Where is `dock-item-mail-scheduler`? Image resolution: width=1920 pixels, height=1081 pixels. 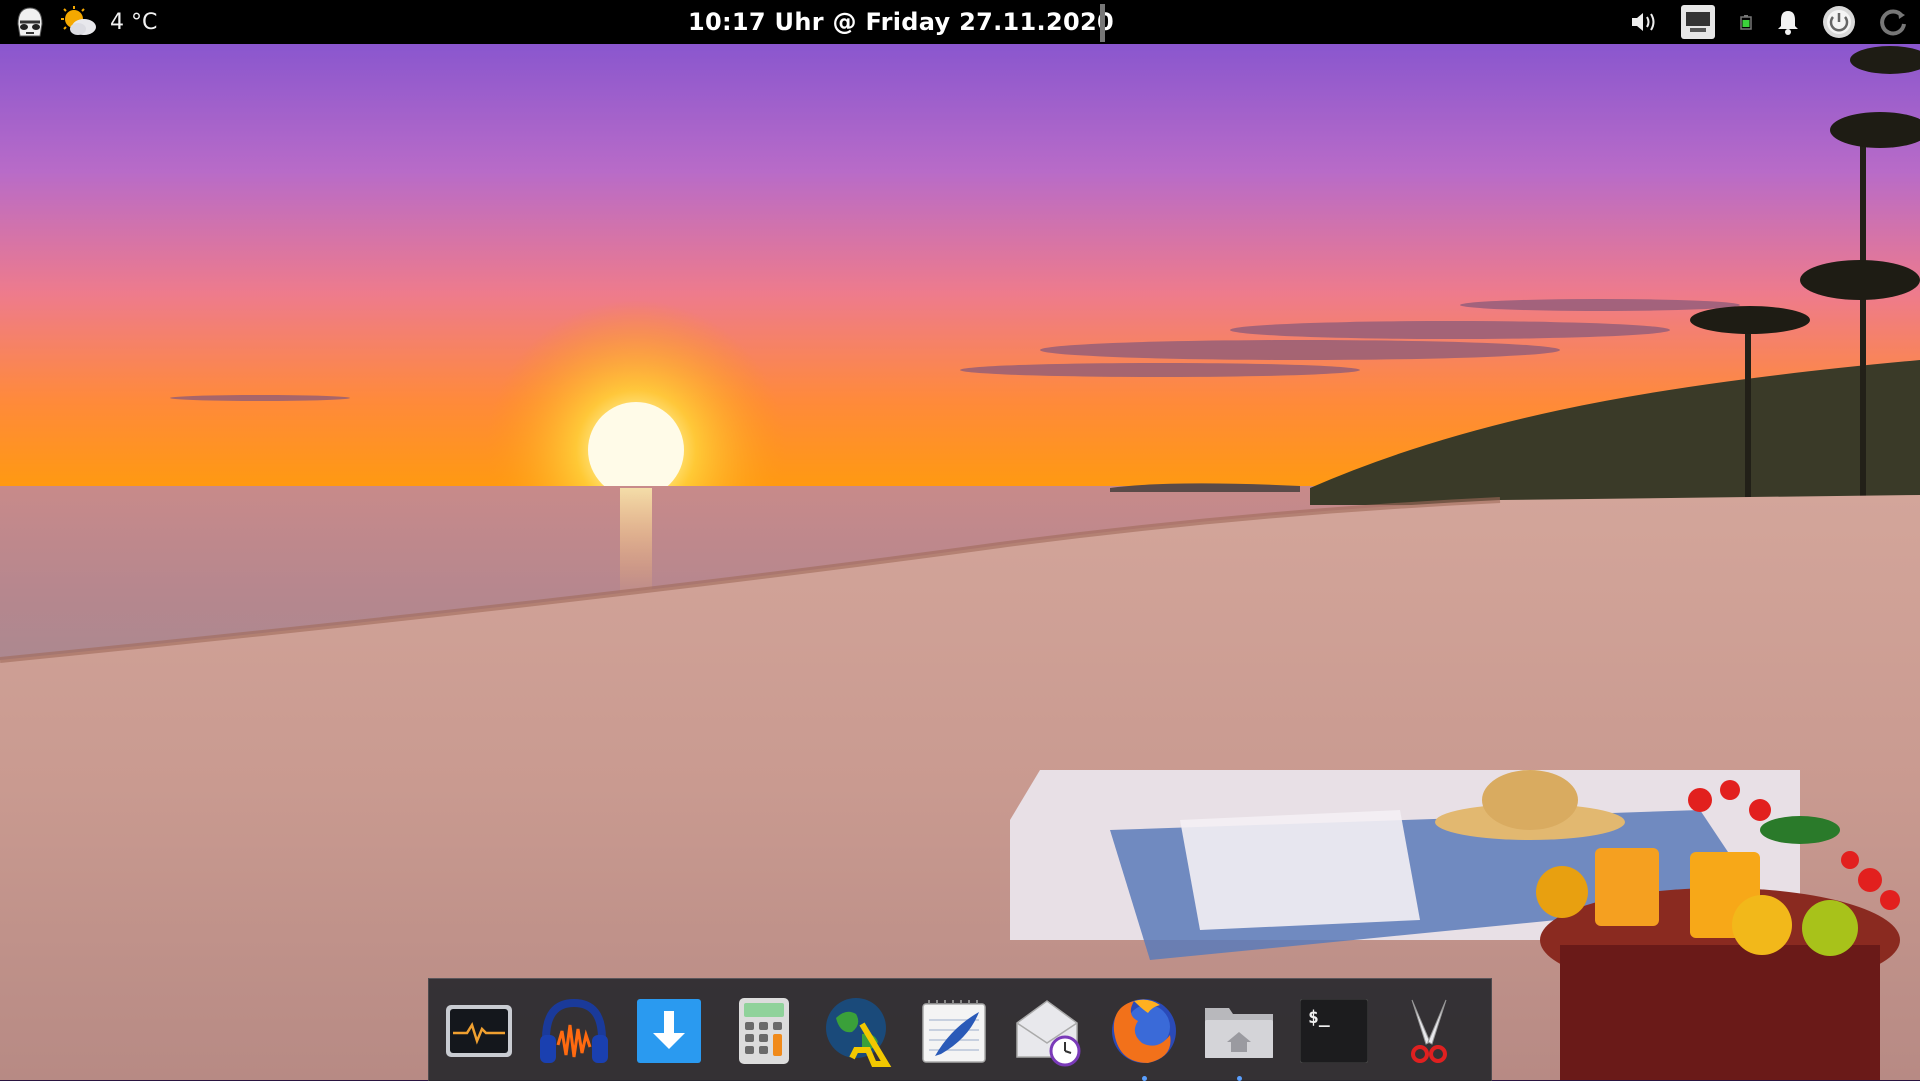 dock-item-mail-scheduler is located at coordinates (1049, 1031).